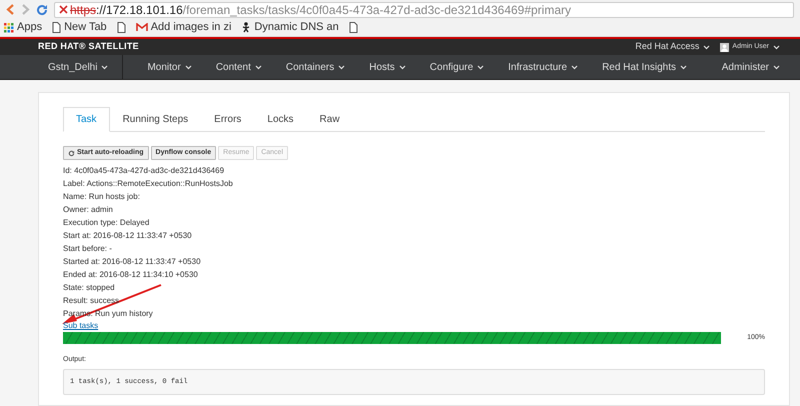 This screenshot has height=406, width=800. I want to click on detail-line: State: stopped, so click(89, 288).